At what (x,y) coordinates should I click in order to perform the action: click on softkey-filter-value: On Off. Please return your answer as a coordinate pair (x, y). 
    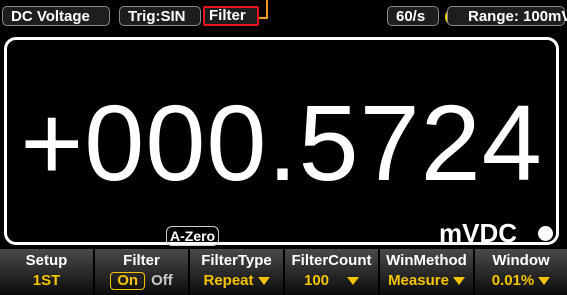
    Looking at the image, I should click on (141, 281).